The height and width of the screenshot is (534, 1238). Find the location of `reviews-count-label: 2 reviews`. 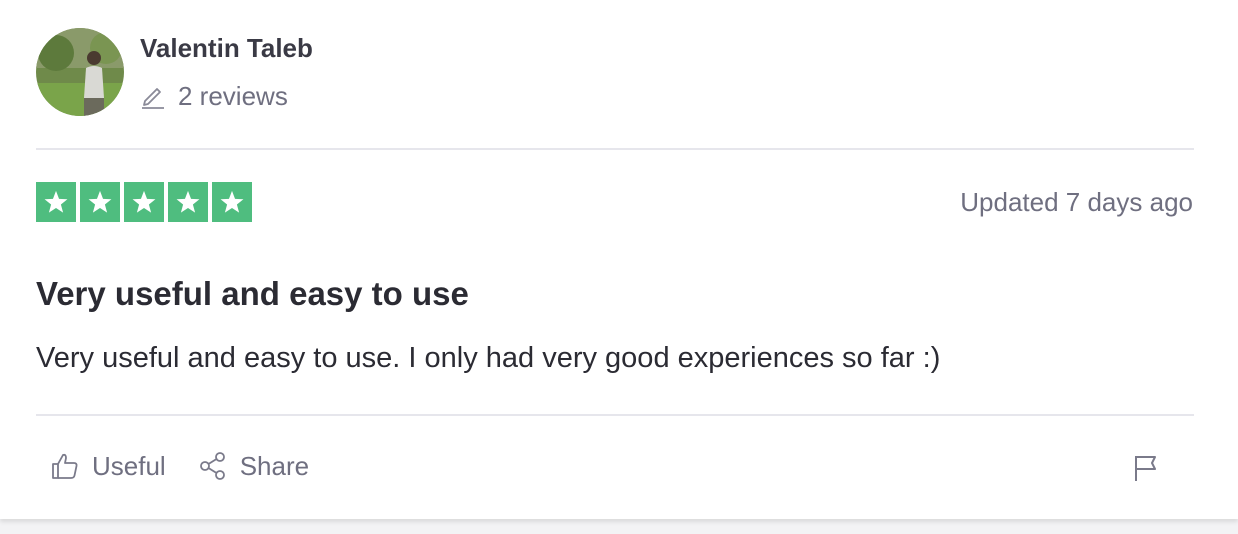

reviews-count-label: 2 reviews is located at coordinates (233, 96).